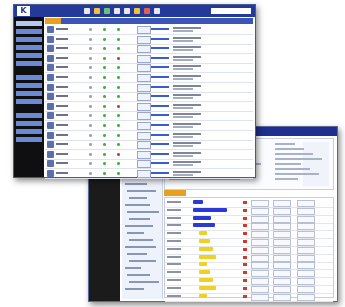 The width and height of the screenshot is (345, 307). What do you see at coordinates (104, 87) in the screenshot?
I see `status-dot` at bounding box center [104, 87].